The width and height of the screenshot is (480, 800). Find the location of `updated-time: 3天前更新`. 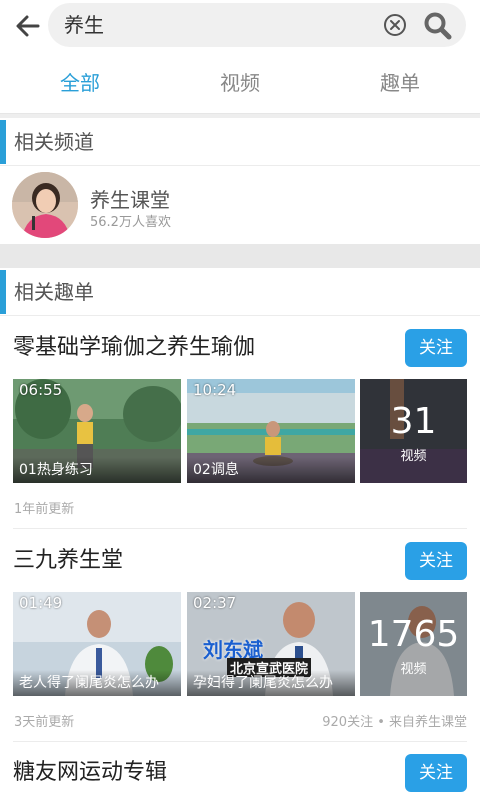

updated-time: 3天前更新 is located at coordinates (44, 722).